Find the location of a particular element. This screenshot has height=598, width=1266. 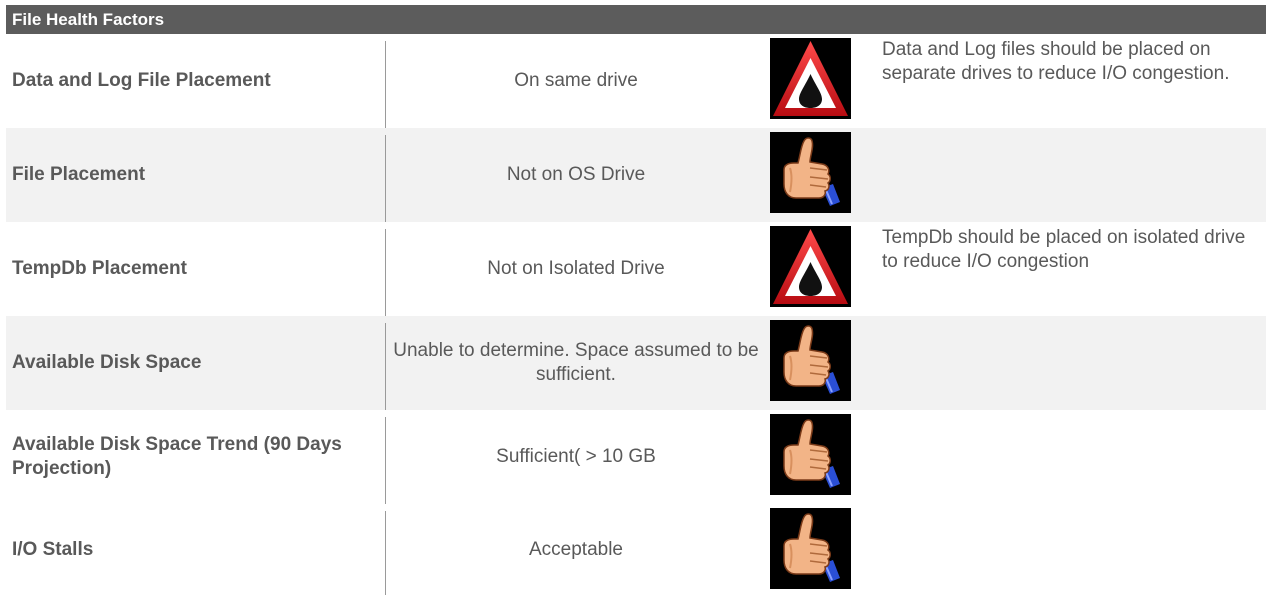

factor-label: I/O Stalls is located at coordinates (53, 549).